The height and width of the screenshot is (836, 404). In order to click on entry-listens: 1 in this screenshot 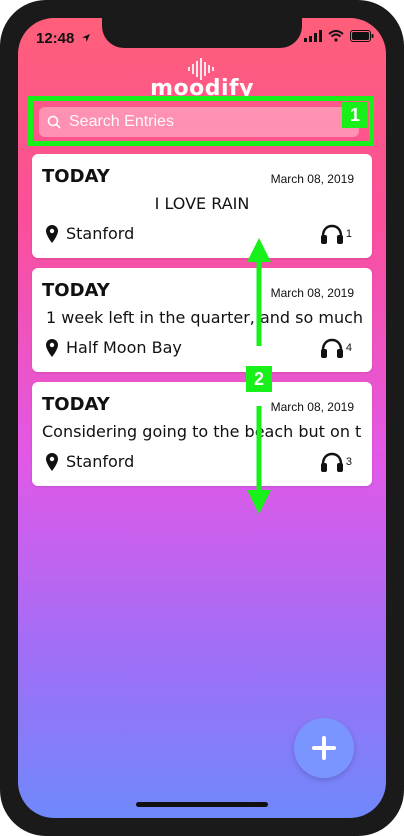, I will do `click(336, 234)`.